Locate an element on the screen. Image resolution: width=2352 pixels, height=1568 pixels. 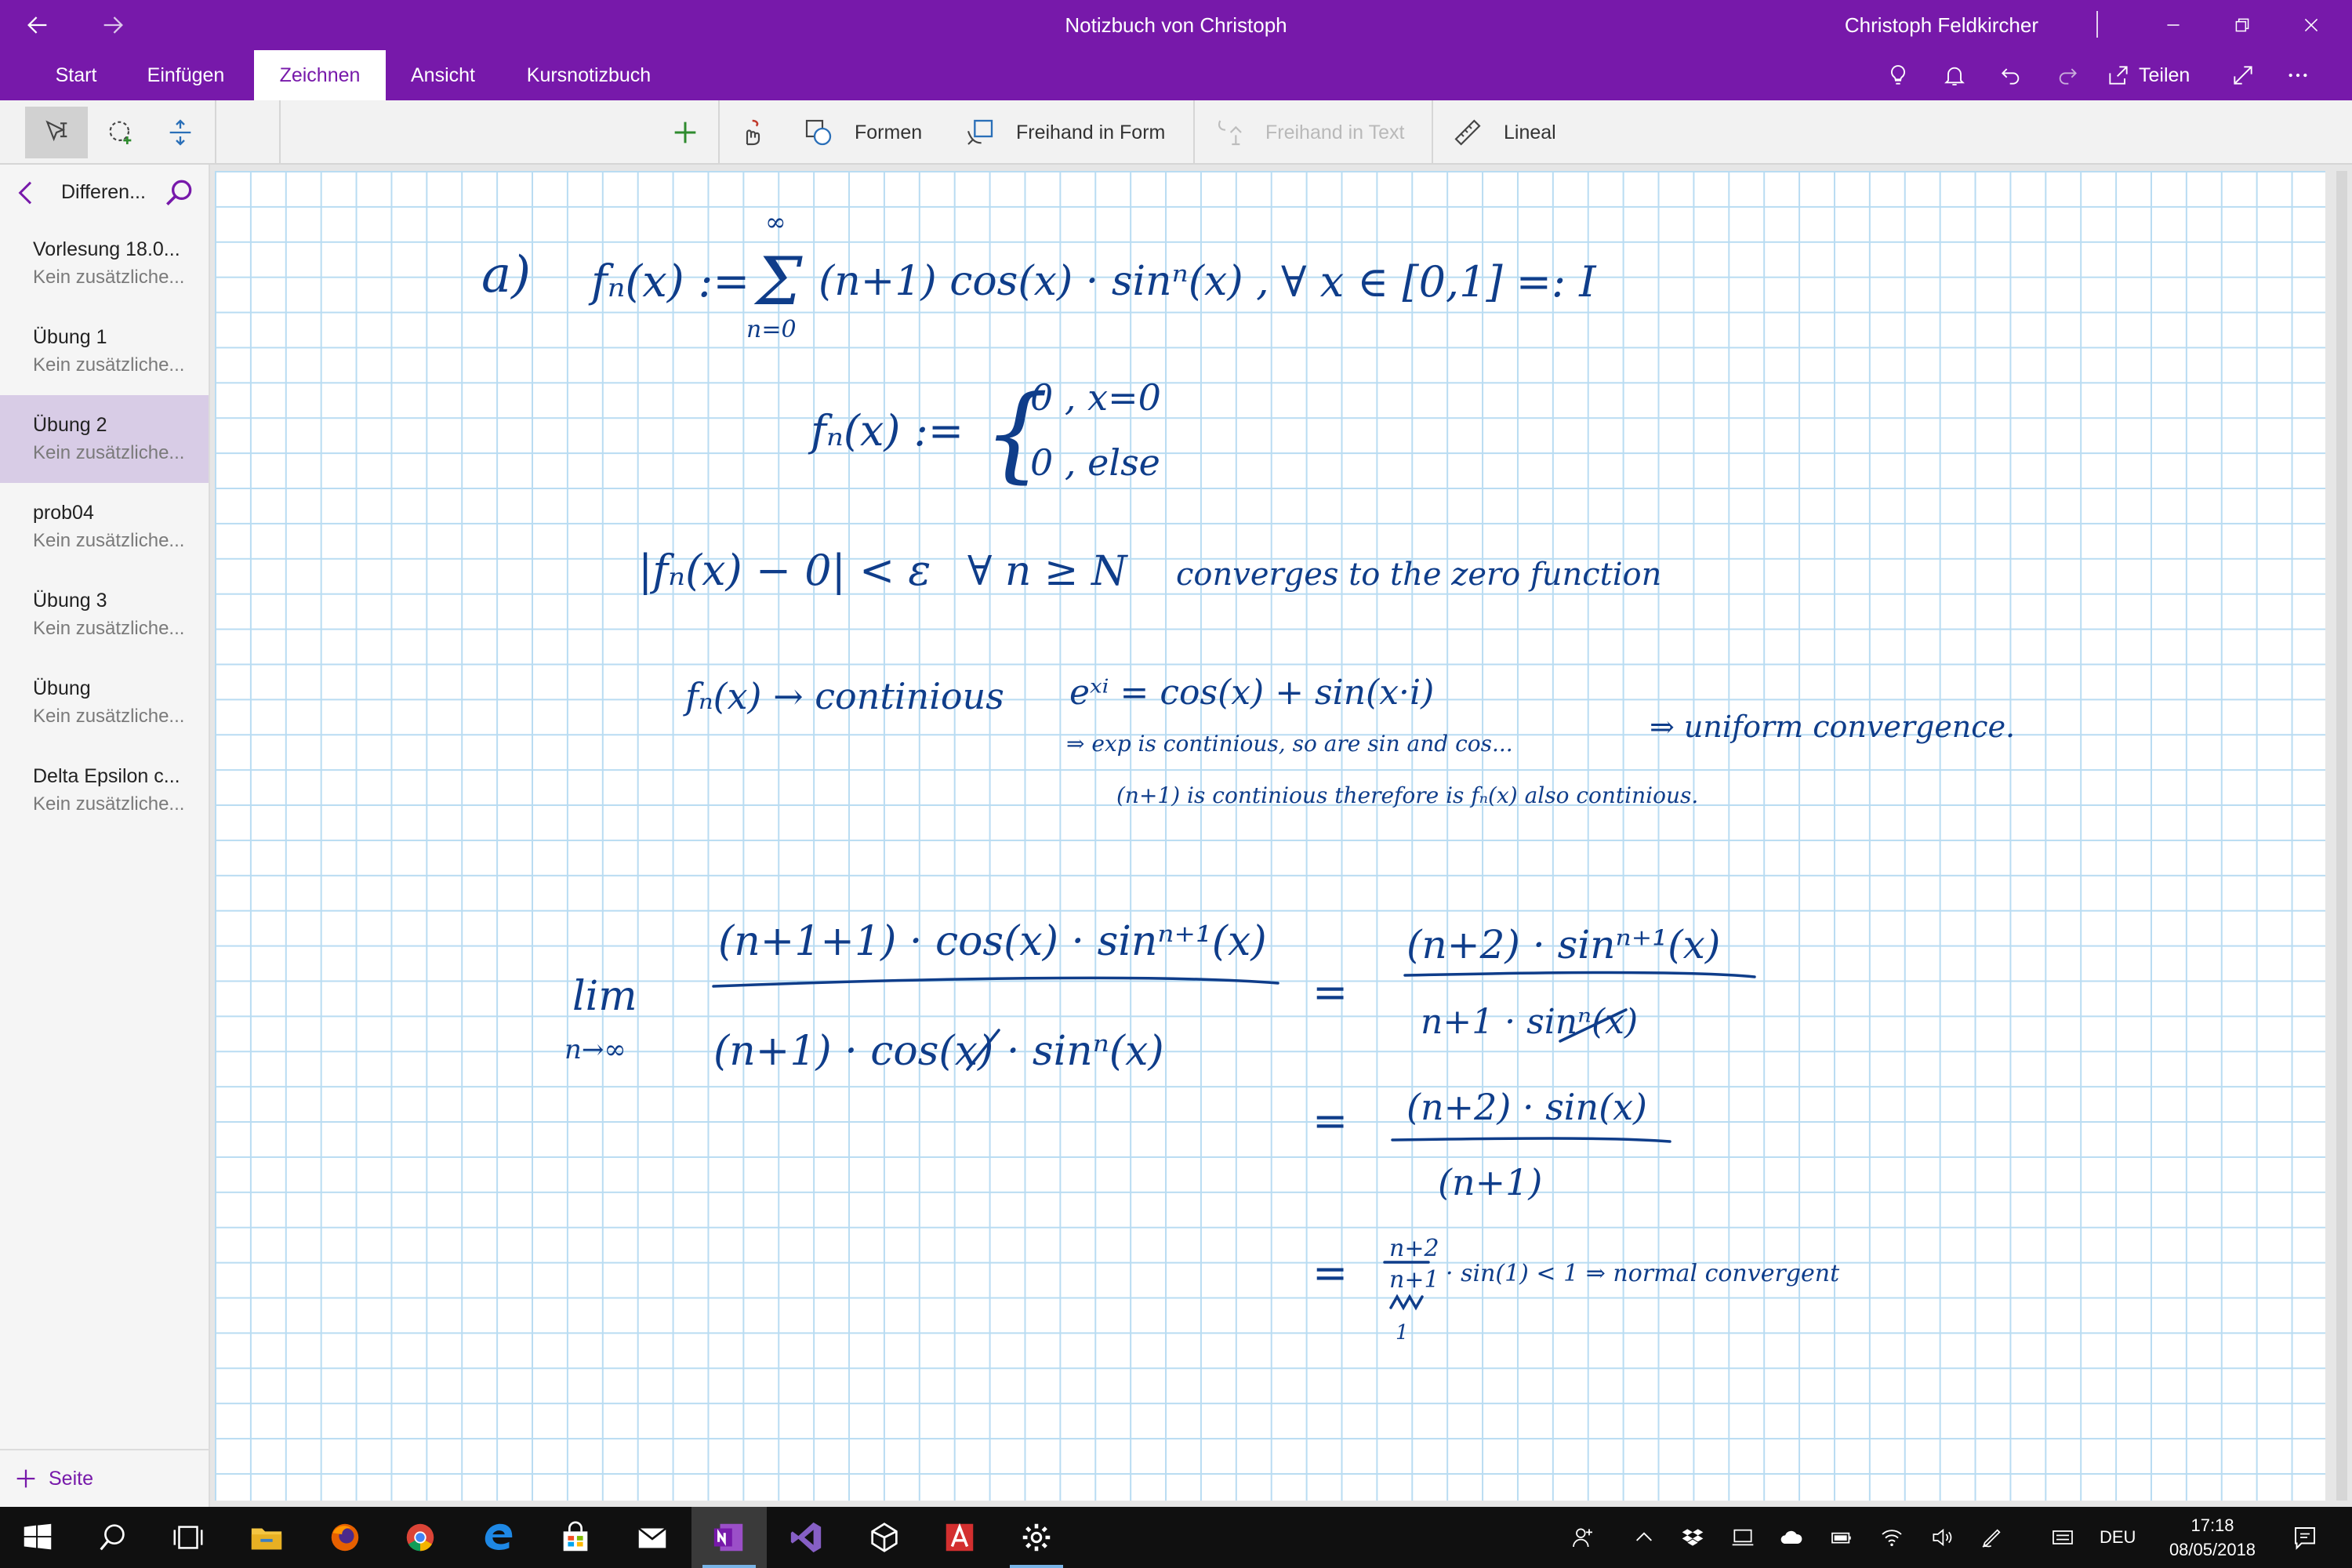
ink-to-text-button: Freihand in Text is located at coordinates (1309, 132).